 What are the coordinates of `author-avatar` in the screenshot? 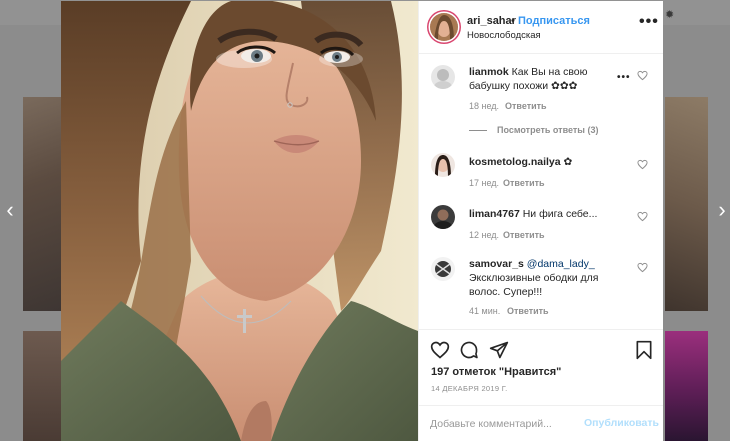 It's located at (444, 27).